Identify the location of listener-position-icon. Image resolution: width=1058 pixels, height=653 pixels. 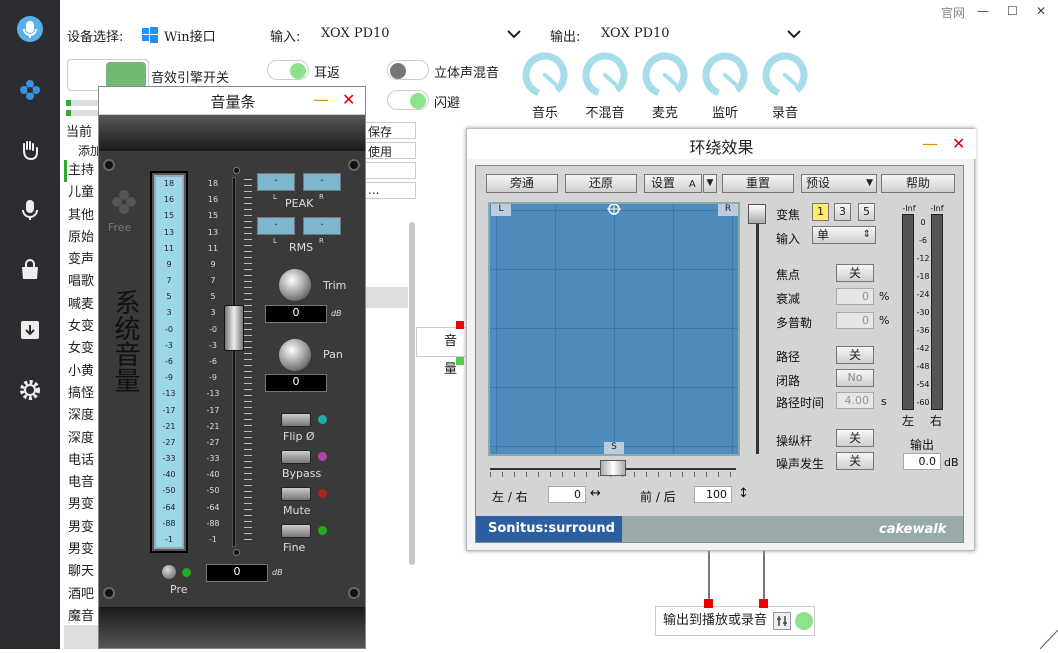
(614, 209).